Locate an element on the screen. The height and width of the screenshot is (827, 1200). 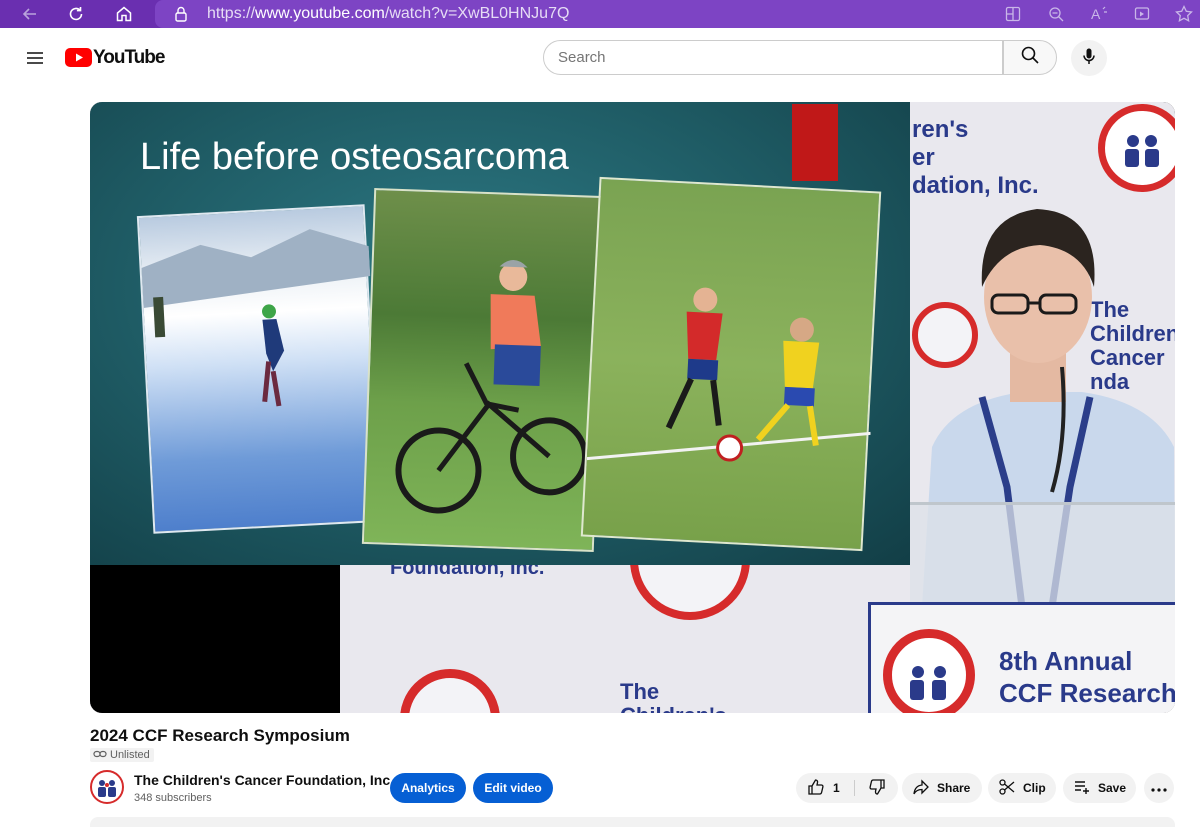
photo-soccer is located at coordinates (731, 364).